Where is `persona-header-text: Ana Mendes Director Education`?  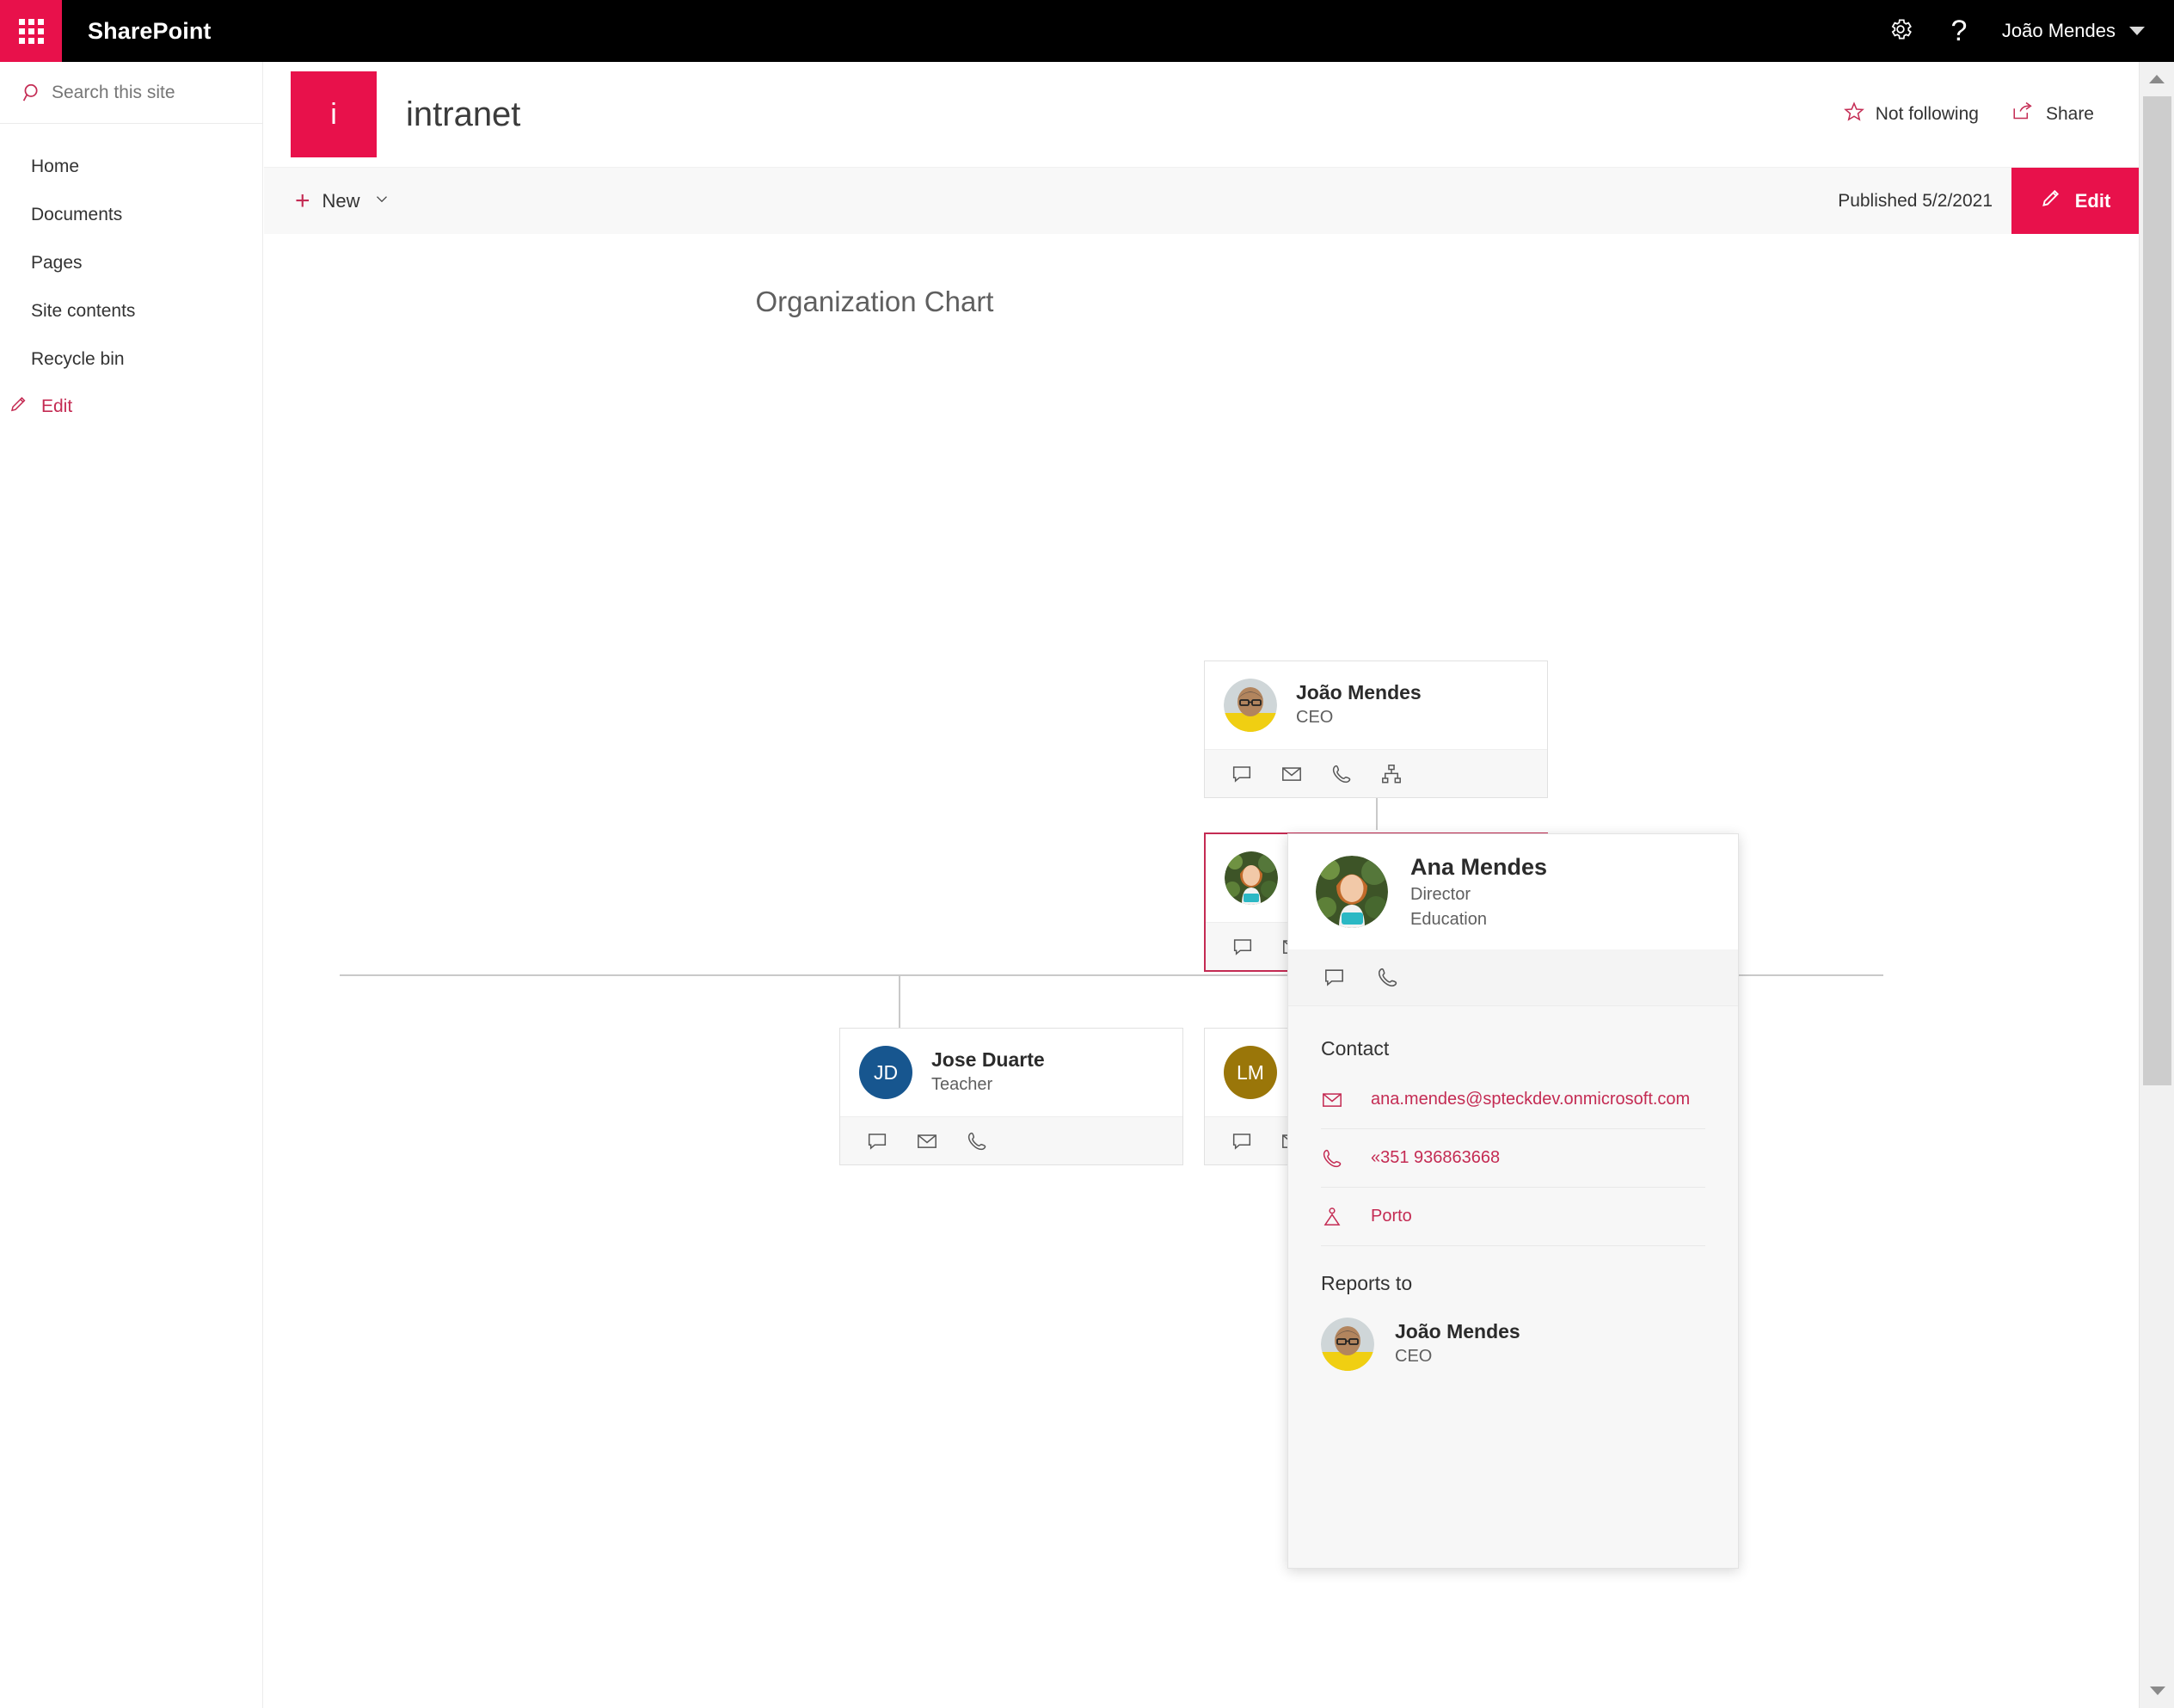
persona-header-text: Ana Mendes Director Education is located at coordinates (1479, 891).